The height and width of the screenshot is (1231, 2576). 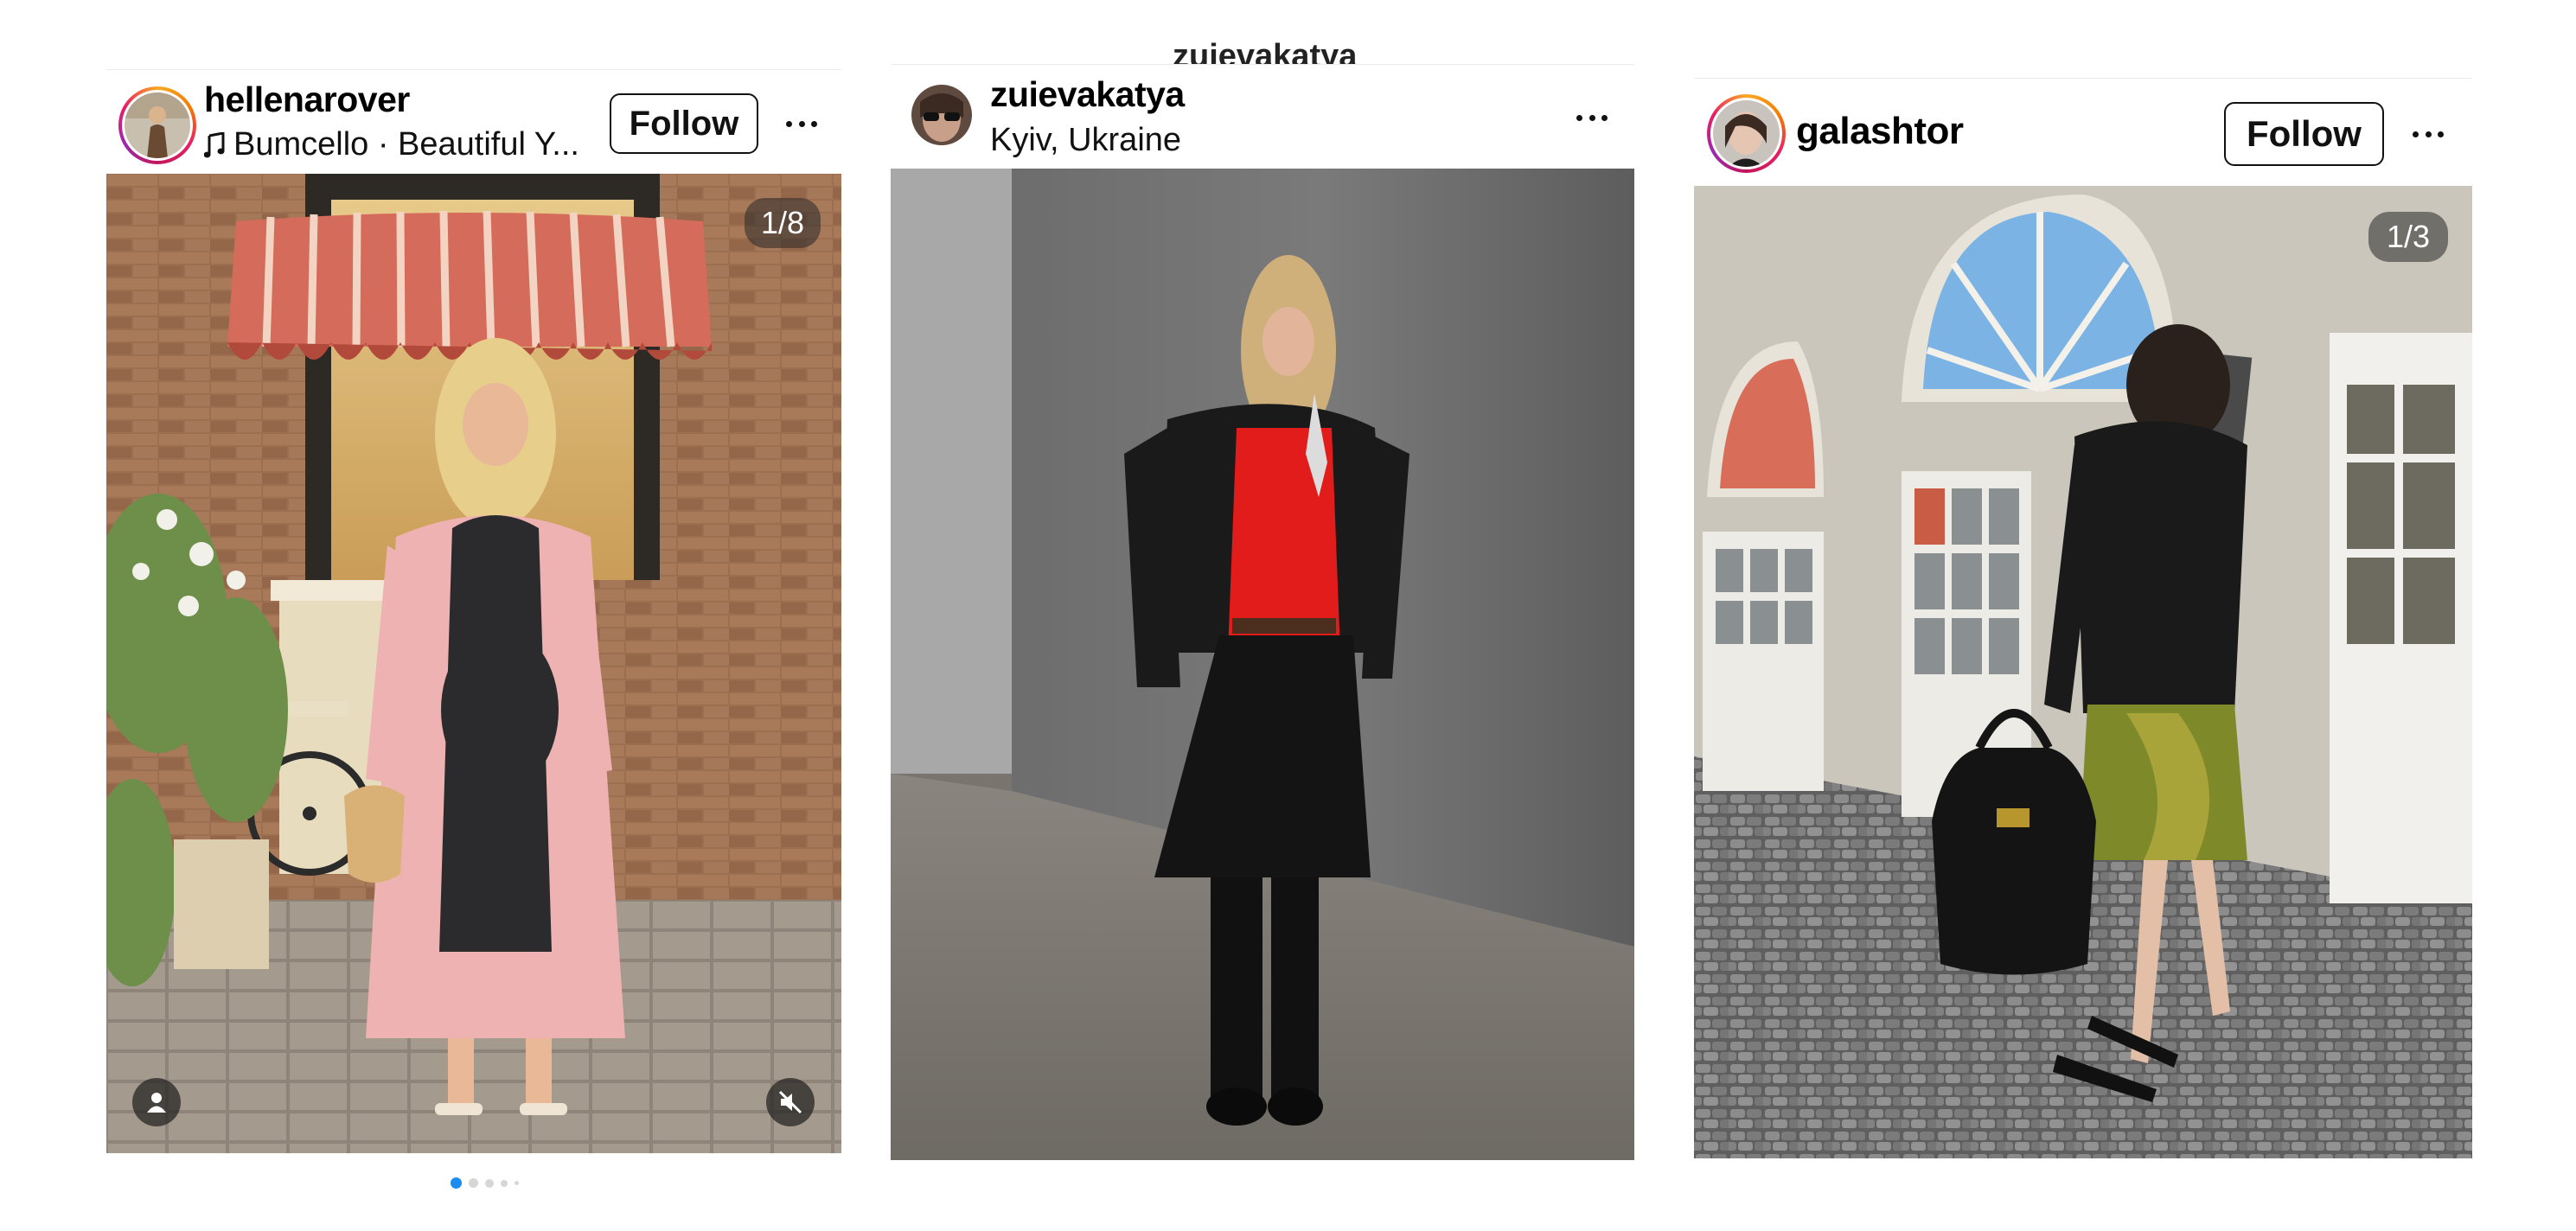 I want to click on mute-icon, so click(x=790, y=1102).